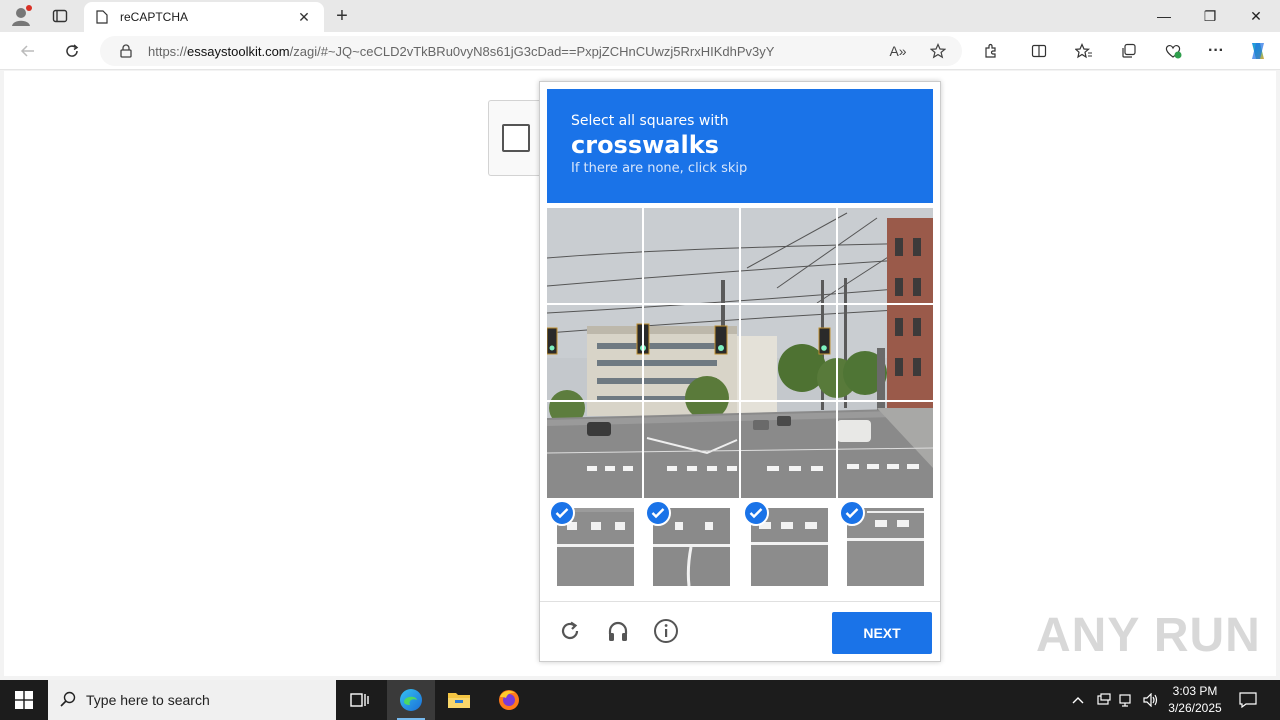  I want to click on recaptcha-checkbox, so click(516, 138).